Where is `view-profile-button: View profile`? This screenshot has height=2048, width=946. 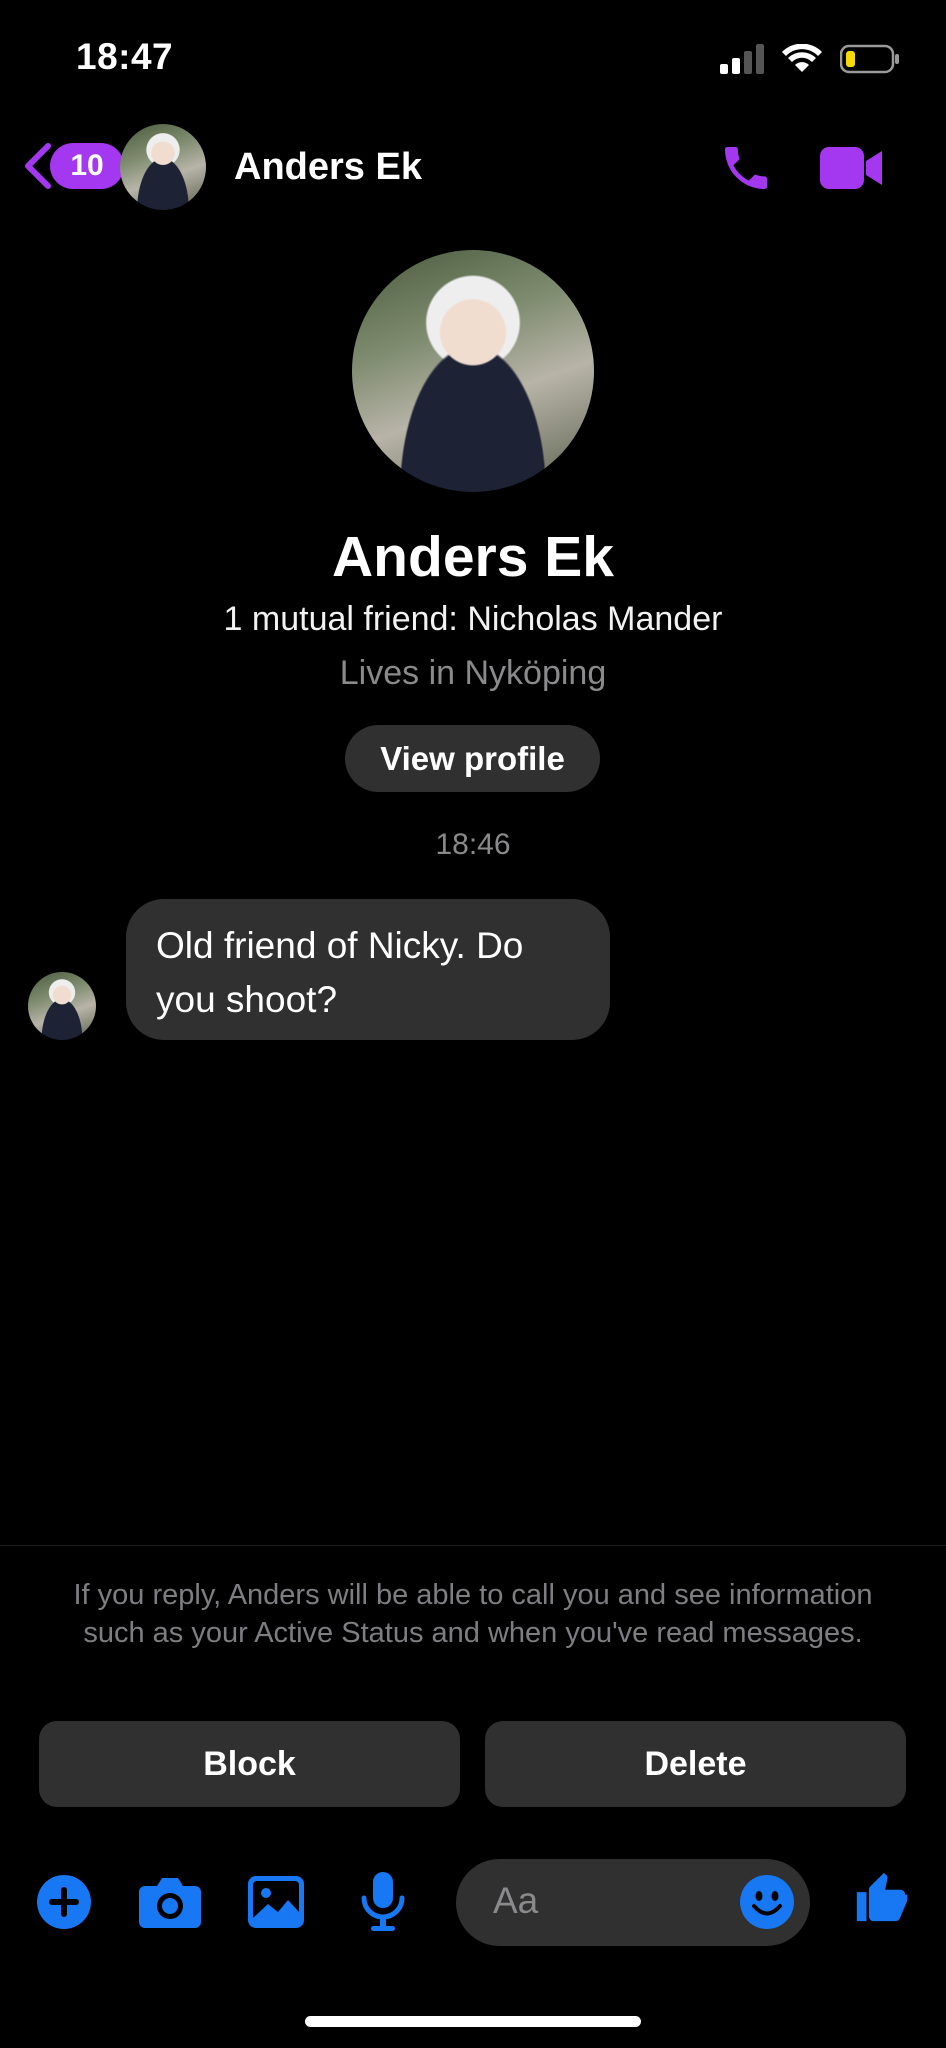 view-profile-button: View profile is located at coordinates (472, 758).